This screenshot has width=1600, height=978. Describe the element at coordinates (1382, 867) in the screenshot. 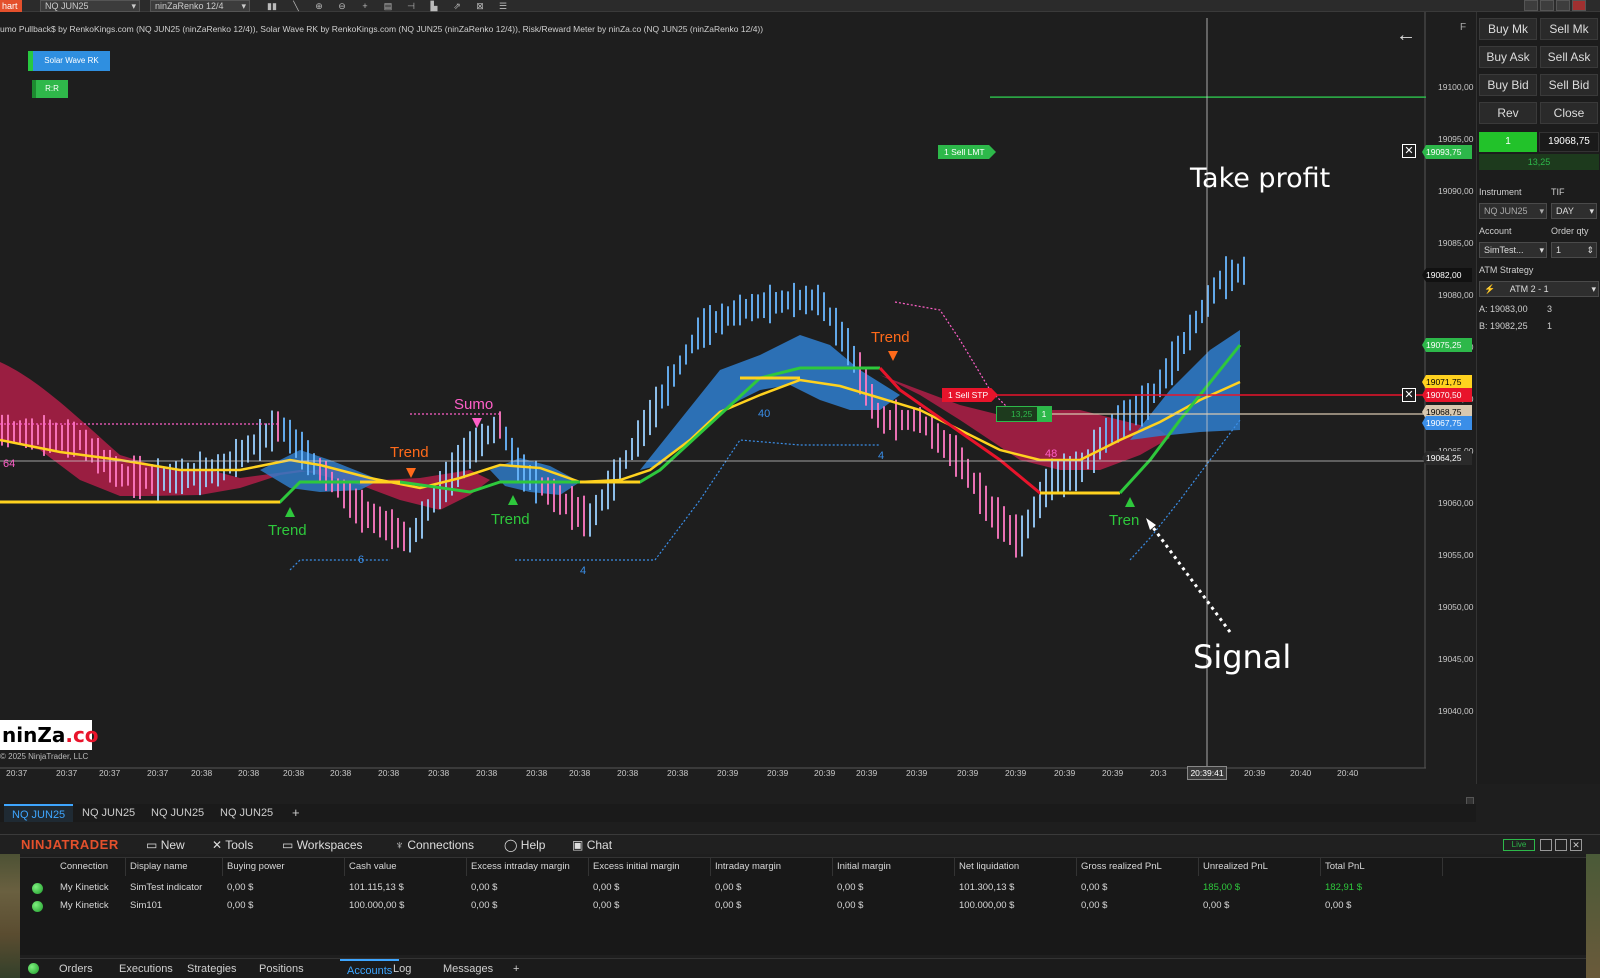

I see `column-header: Total PnL` at that location.